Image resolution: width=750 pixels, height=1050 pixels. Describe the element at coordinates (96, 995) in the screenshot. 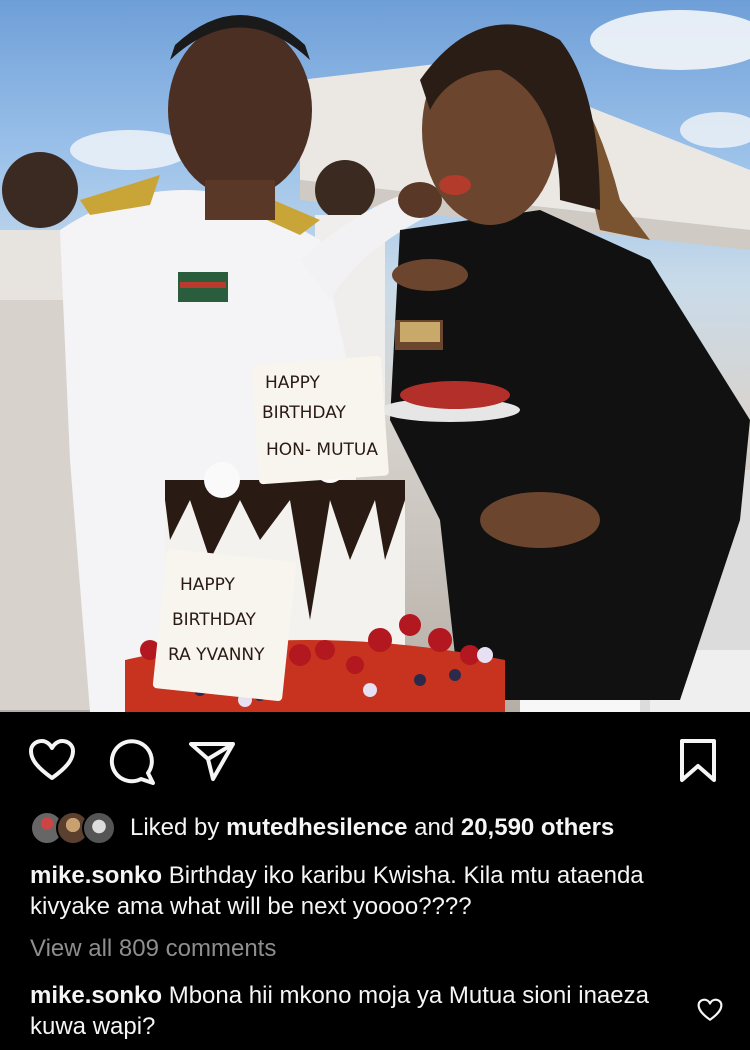

I see `comment-username: mike.sonko` at that location.